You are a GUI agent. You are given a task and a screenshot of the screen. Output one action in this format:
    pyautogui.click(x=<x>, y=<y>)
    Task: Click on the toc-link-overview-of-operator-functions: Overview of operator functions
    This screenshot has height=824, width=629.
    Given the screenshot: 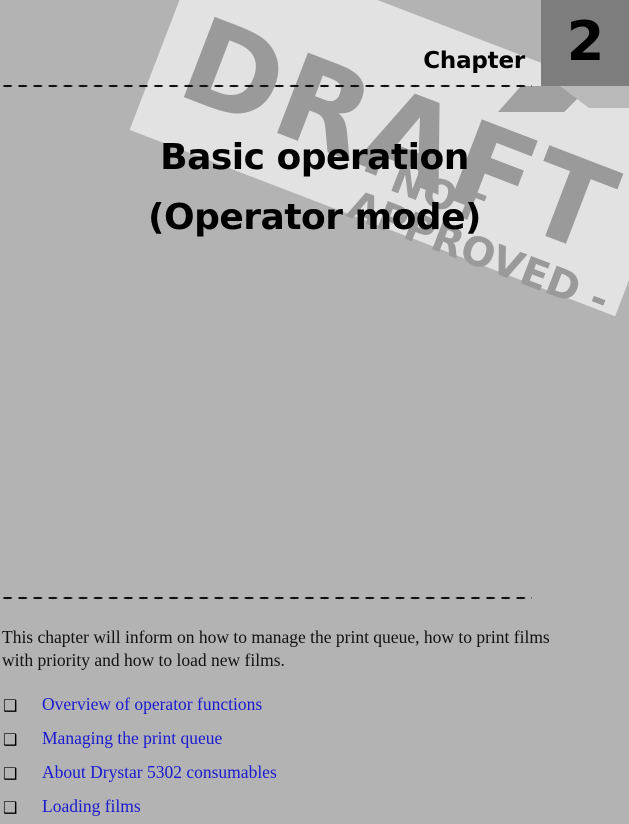 What is the action you would take?
    pyautogui.click(x=152, y=704)
    